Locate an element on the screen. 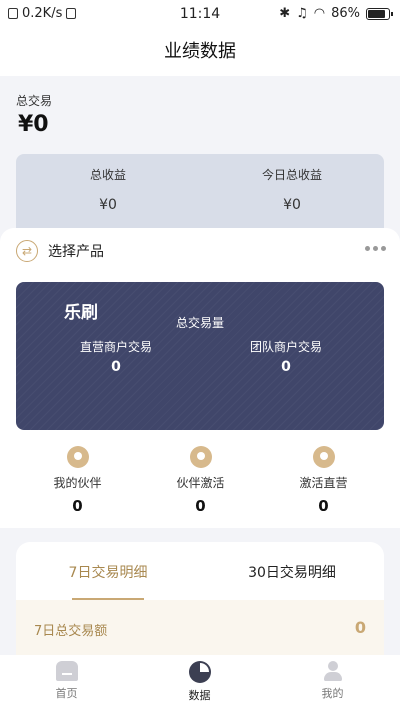 The width and height of the screenshot is (400, 711). income-card: 总收益 ¥0 今日总收益 ¥0 is located at coordinates (200, 195).